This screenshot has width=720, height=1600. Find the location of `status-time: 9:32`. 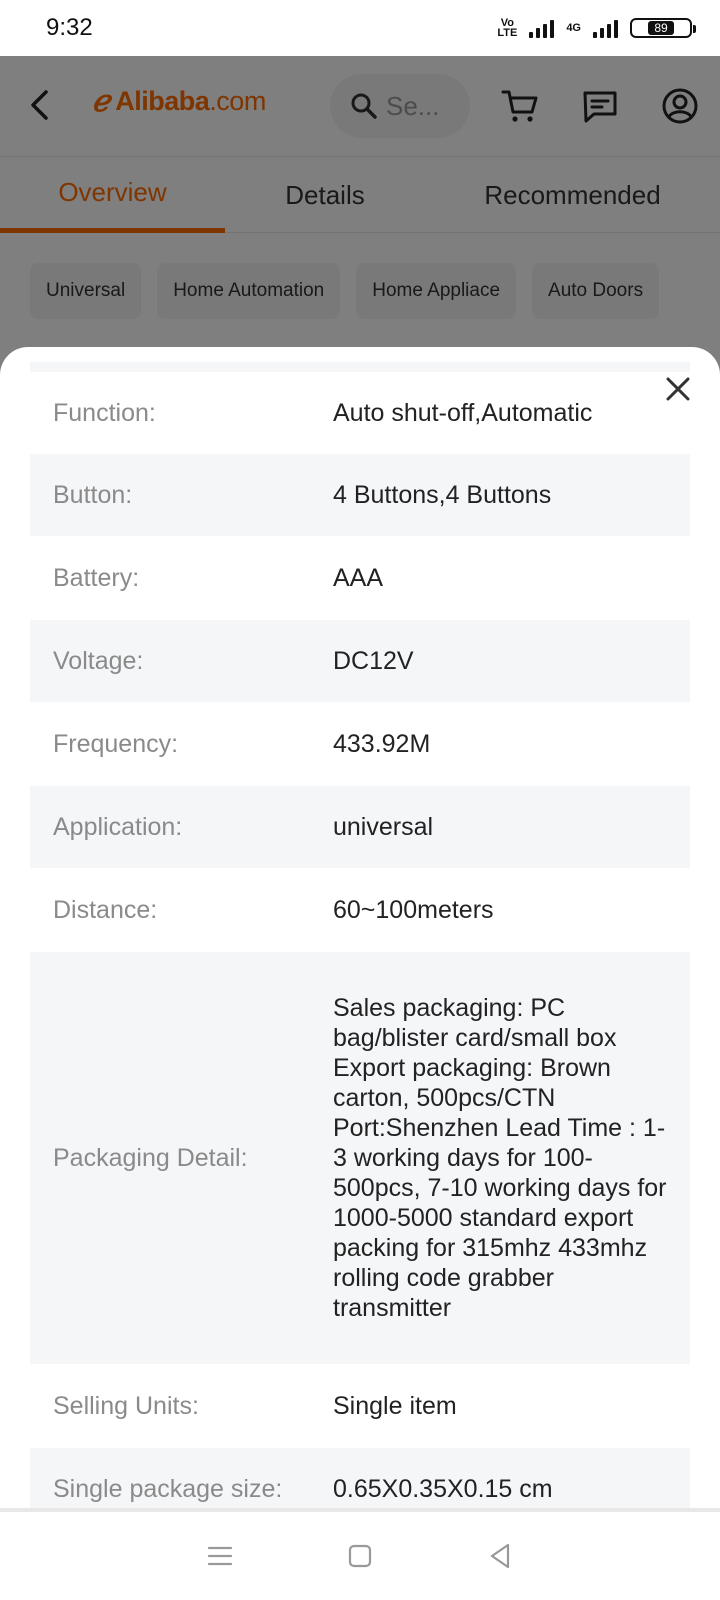

status-time: 9:32 is located at coordinates (69, 27).